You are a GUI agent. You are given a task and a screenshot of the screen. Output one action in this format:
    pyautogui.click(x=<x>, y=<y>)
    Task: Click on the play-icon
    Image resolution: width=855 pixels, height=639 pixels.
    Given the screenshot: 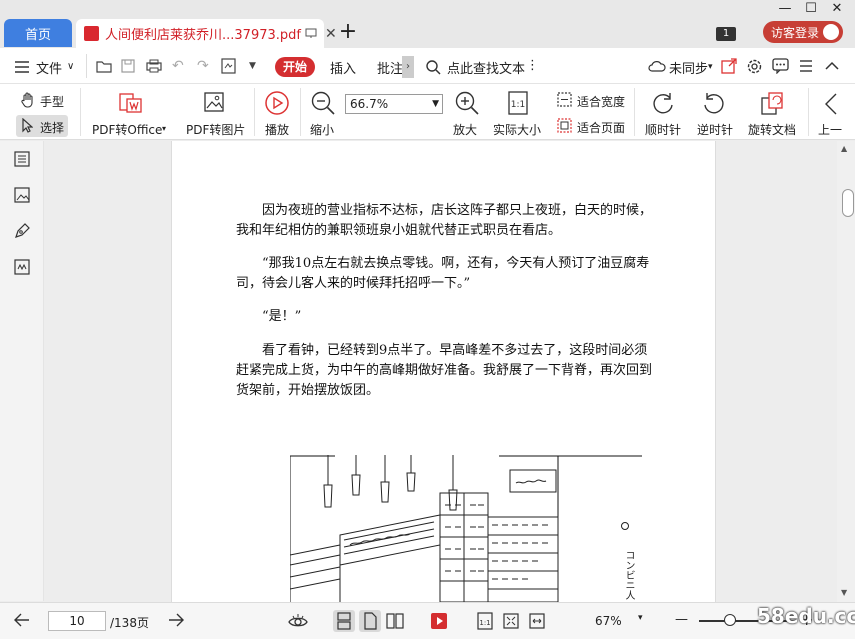 What is the action you would take?
    pyautogui.click(x=277, y=103)
    